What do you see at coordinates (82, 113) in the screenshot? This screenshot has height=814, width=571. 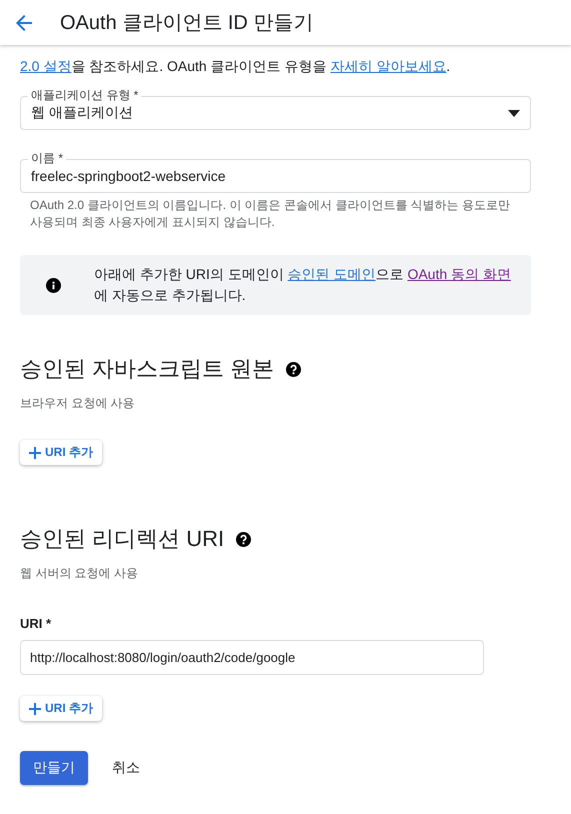 I see `select-value: 웹 애플리케이션` at bounding box center [82, 113].